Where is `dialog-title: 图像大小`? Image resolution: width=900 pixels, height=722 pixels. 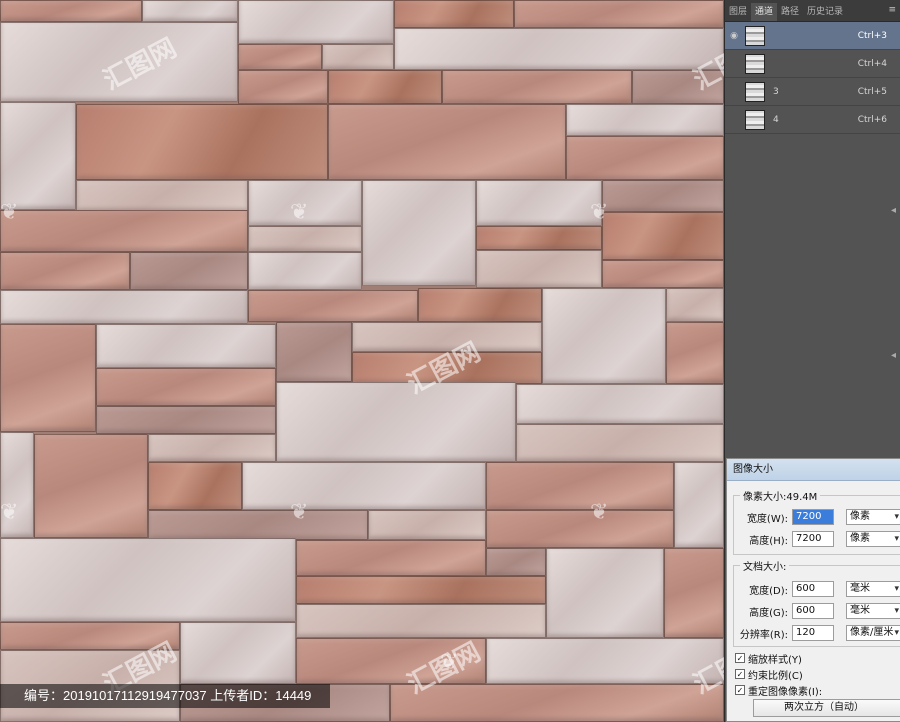 dialog-title: 图像大小 is located at coordinates (813, 470).